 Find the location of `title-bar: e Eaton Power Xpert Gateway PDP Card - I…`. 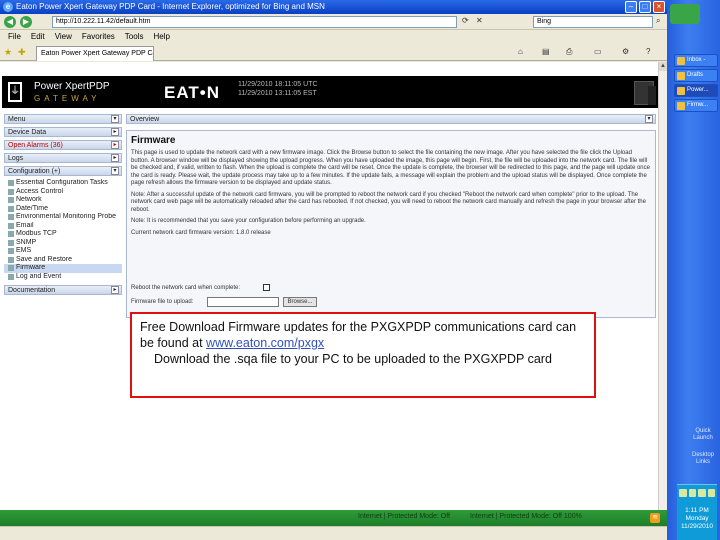

title-bar: e Eaton Power Xpert Gateway PDP Card - I… is located at coordinates (333, 7).